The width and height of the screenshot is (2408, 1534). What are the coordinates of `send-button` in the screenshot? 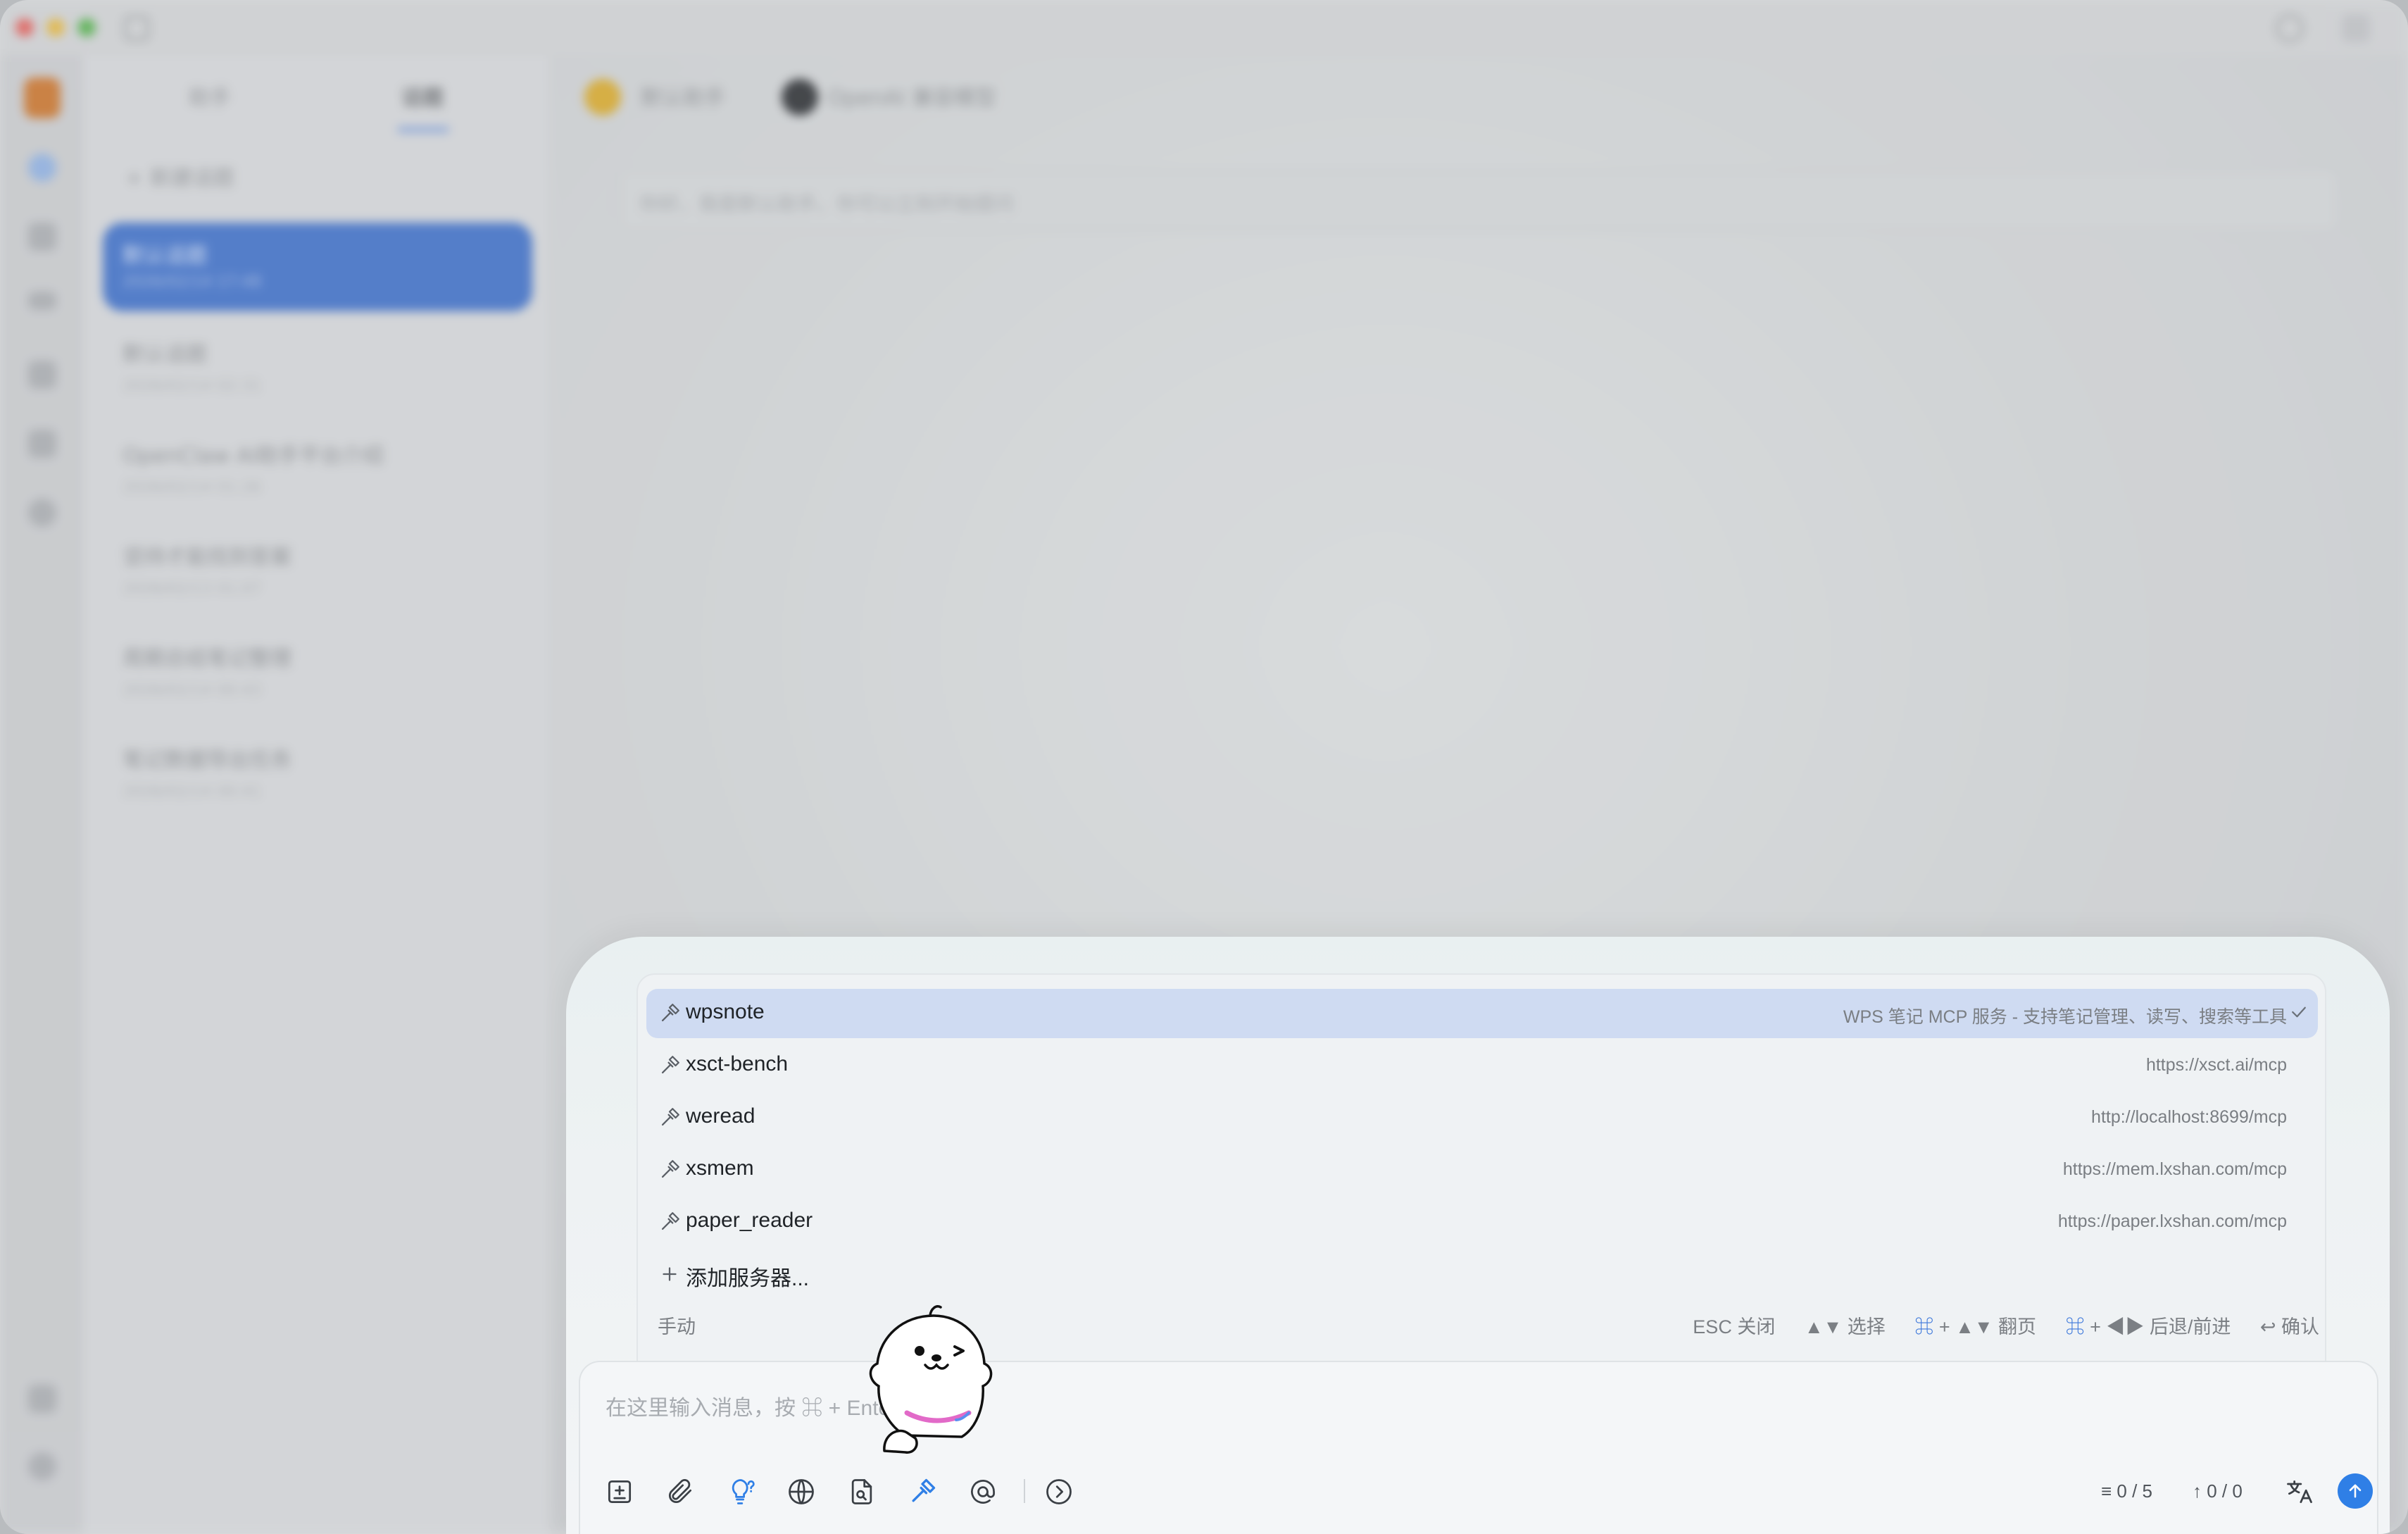 It's located at (2355, 1491).